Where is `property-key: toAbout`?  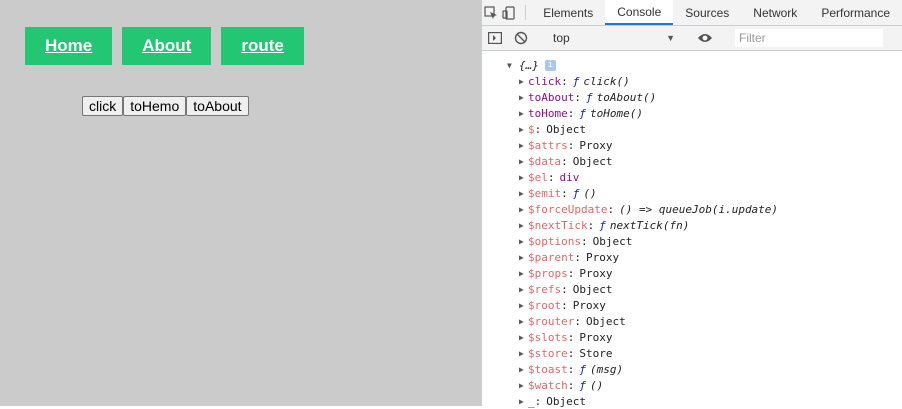 property-key: toAbout is located at coordinates (551, 97).